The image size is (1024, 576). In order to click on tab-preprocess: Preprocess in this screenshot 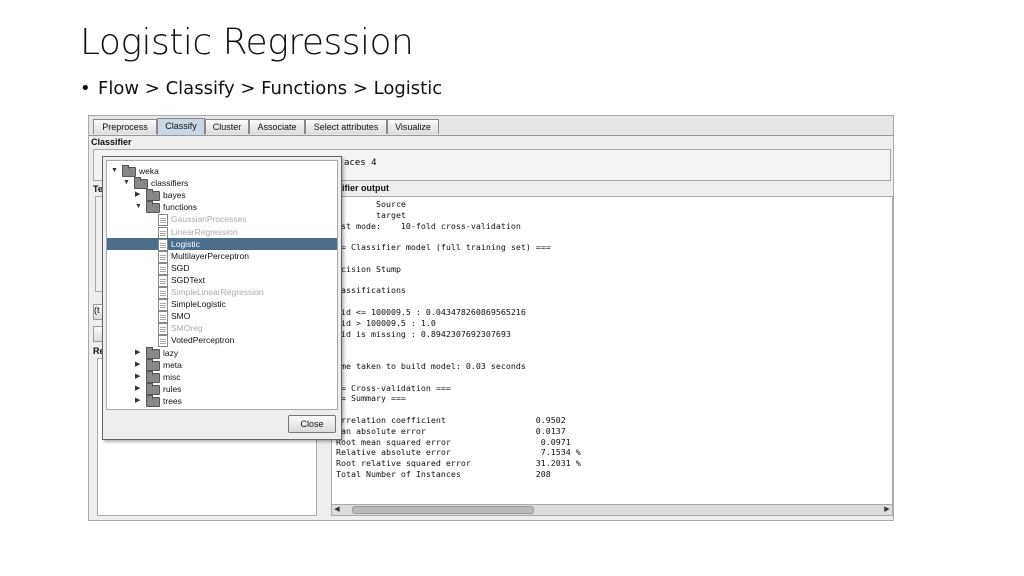, I will do `click(125, 126)`.